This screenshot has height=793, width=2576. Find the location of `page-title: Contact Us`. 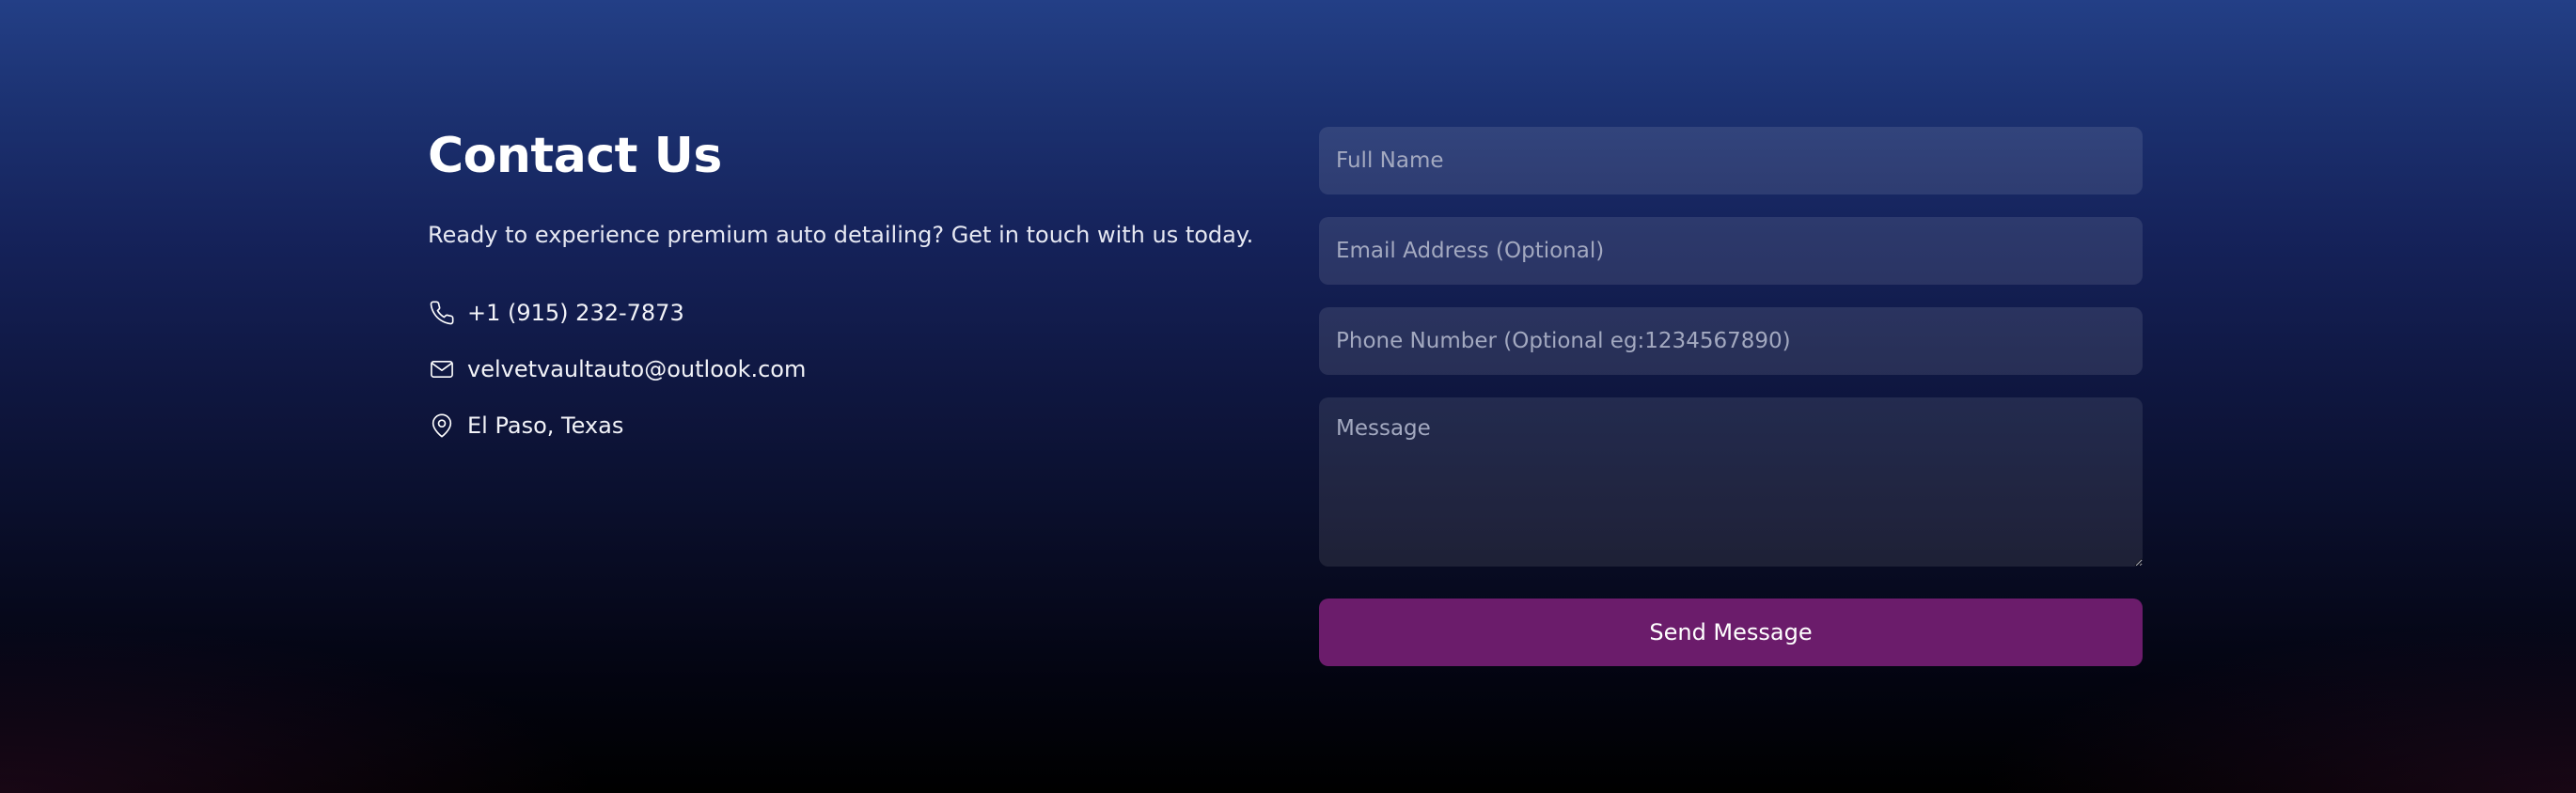

page-title: Contact Us is located at coordinates (575, 156).